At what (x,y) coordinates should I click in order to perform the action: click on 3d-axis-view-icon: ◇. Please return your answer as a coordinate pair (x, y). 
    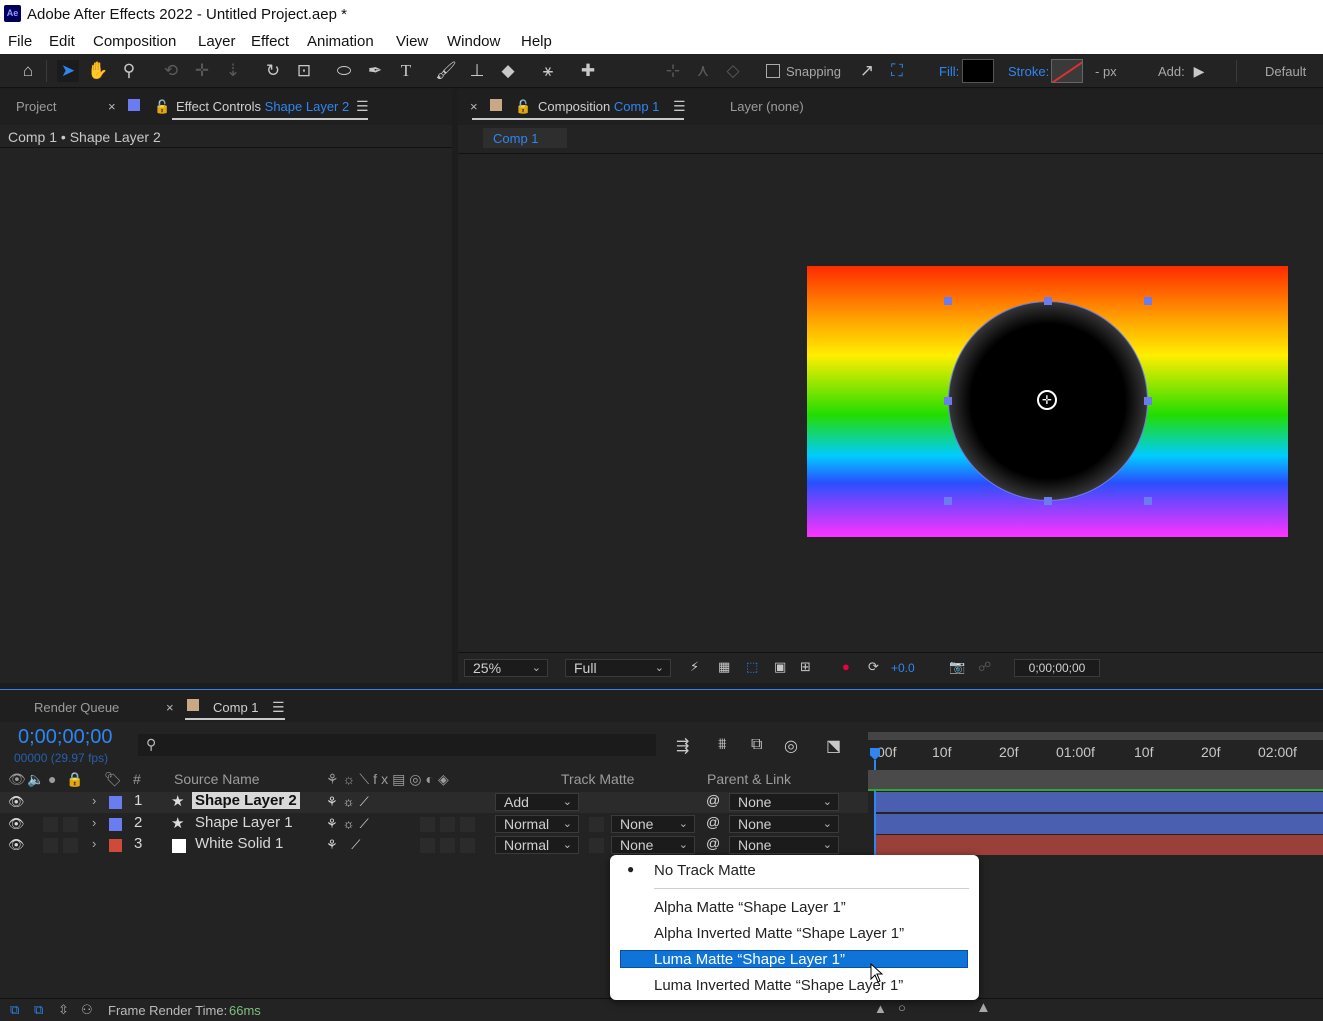
    Looking at the image, I should click on (733, 71).